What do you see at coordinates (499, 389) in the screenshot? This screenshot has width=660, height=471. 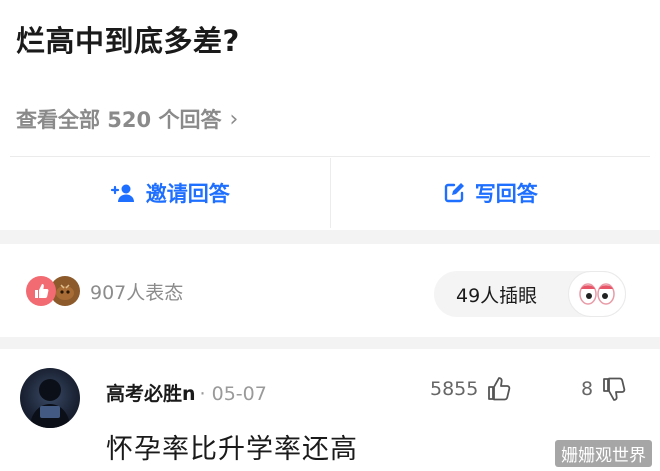 I see `thumbs-up-icon` at bounding box center [499, 389].